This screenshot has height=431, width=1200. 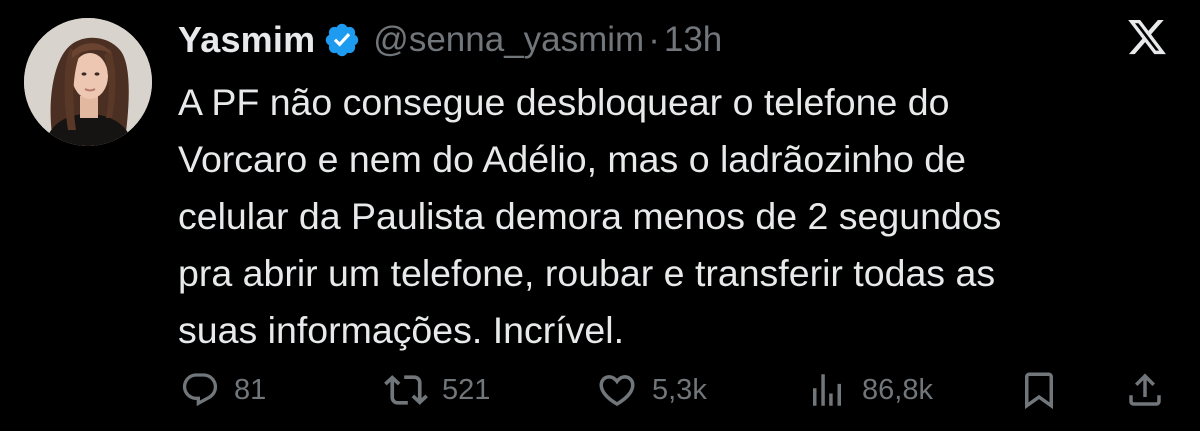 I want to click on avatar, so click(x=88, y=82).